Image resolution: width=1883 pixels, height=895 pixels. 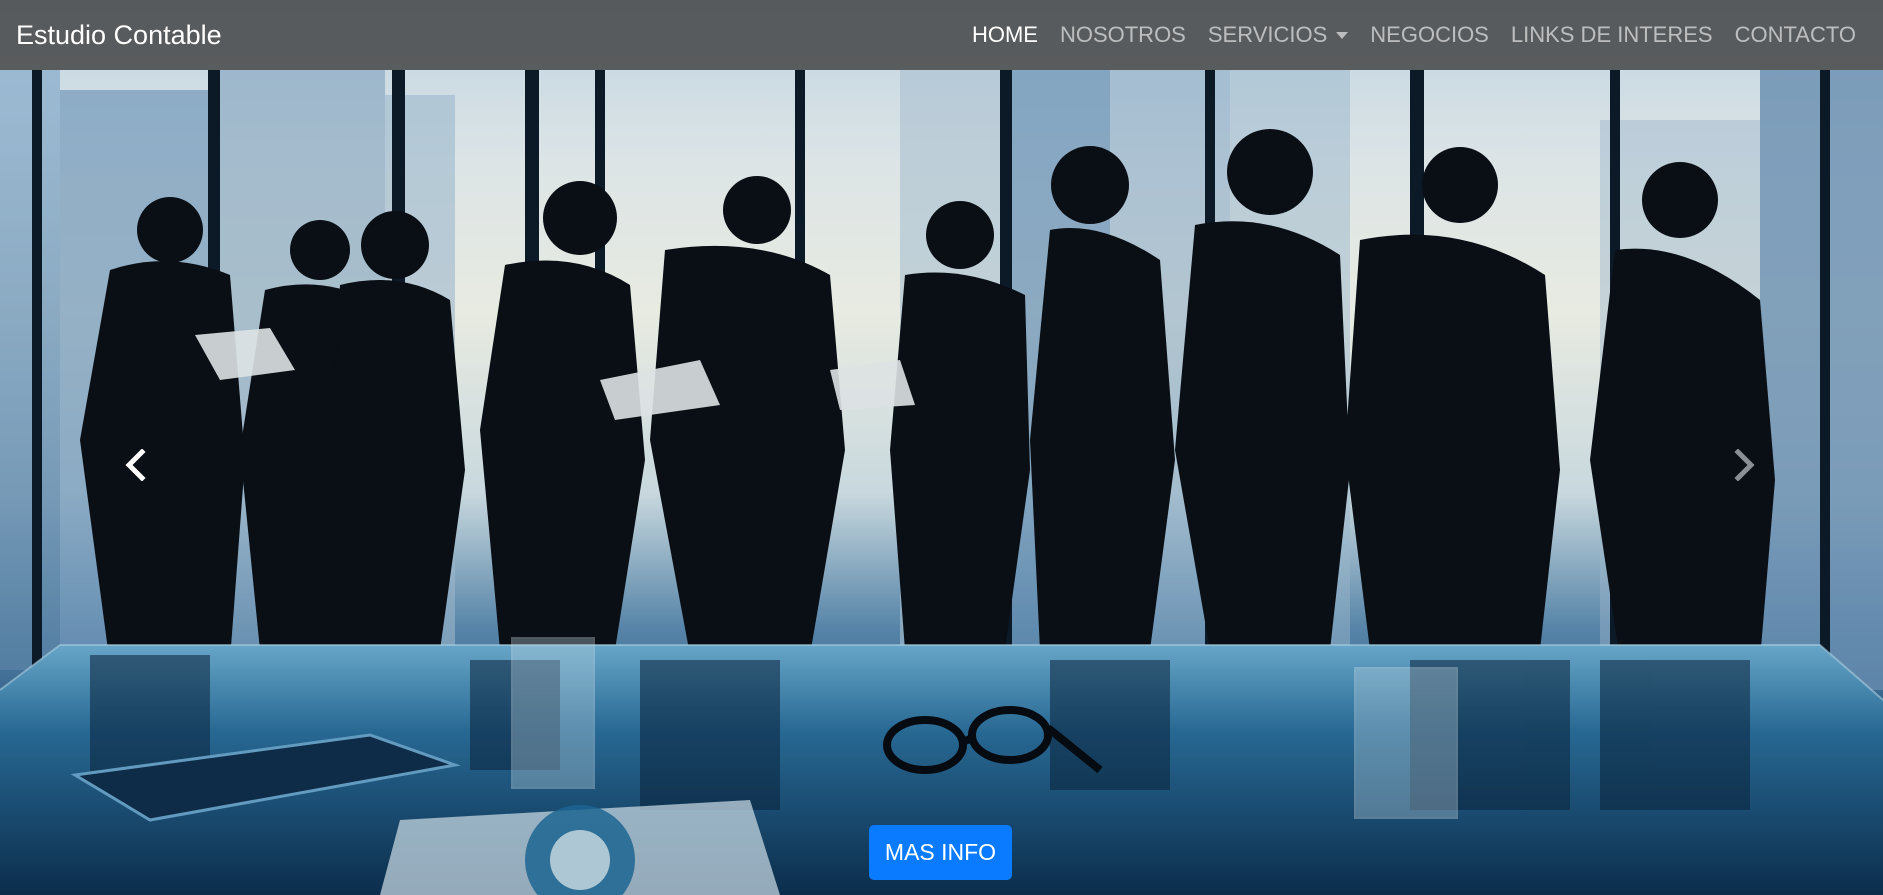 What do you see at coordinates (1342, 35) in the screenshot?
I see `caret-down-icon` at bounding box center [1342, 35].